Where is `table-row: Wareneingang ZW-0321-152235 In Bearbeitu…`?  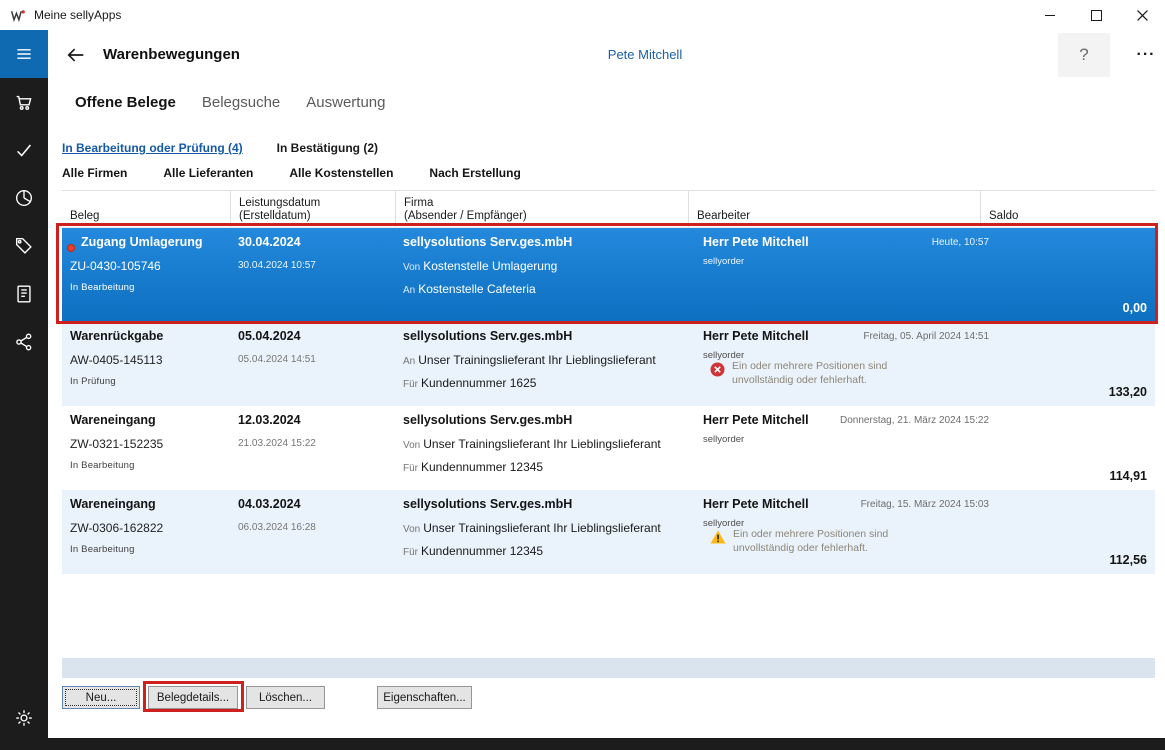
table-row: Wareneingang ZW-0321-152235 In Bearbeitu… is located at coordinates (608, 448).